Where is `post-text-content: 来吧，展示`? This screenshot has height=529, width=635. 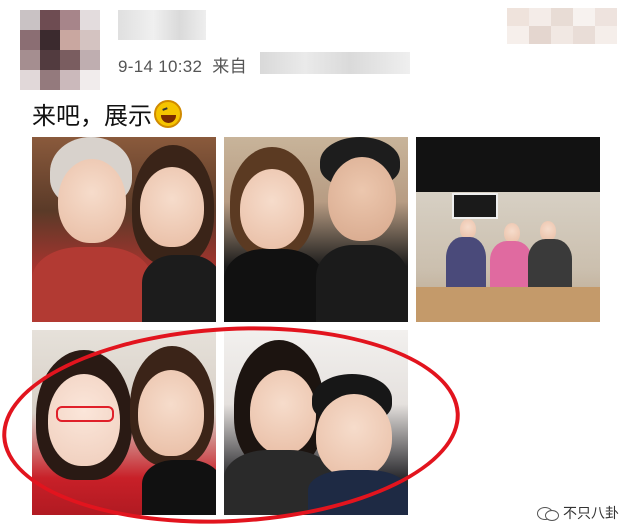 post-text-content: 来吧，展示 is located at coordinates (92, 116).